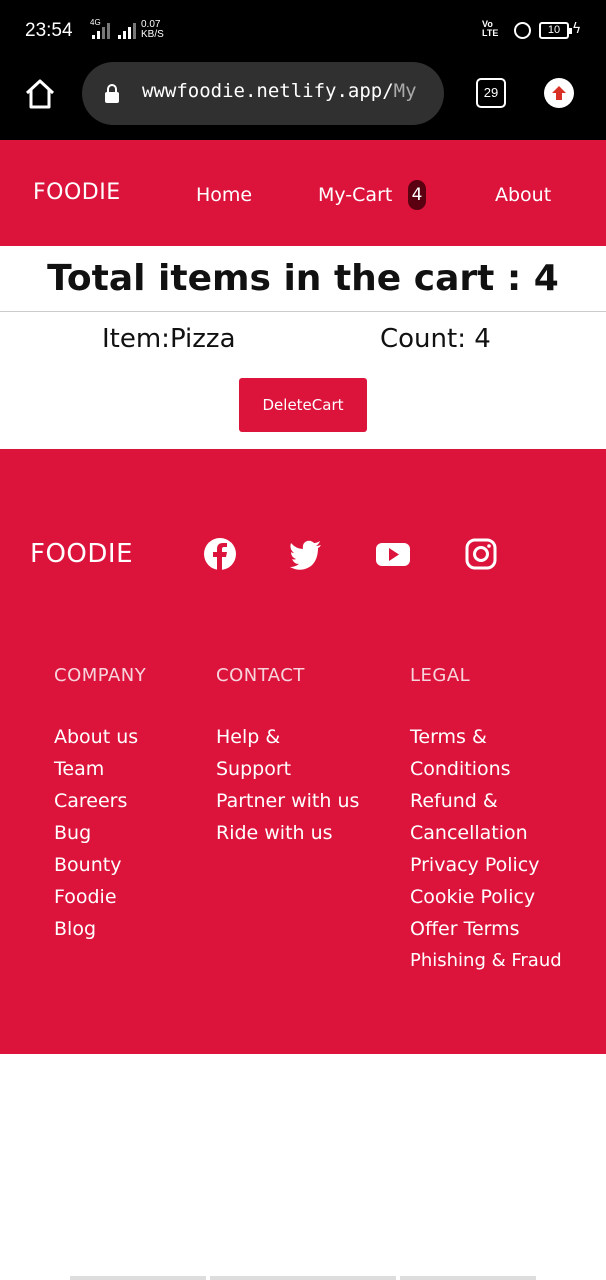 The image size is (606, 1280). I want to click on status-bar: 23:54 4G 0.07 KB/S Vo LTE 10 ϟ, so click(303, 31).